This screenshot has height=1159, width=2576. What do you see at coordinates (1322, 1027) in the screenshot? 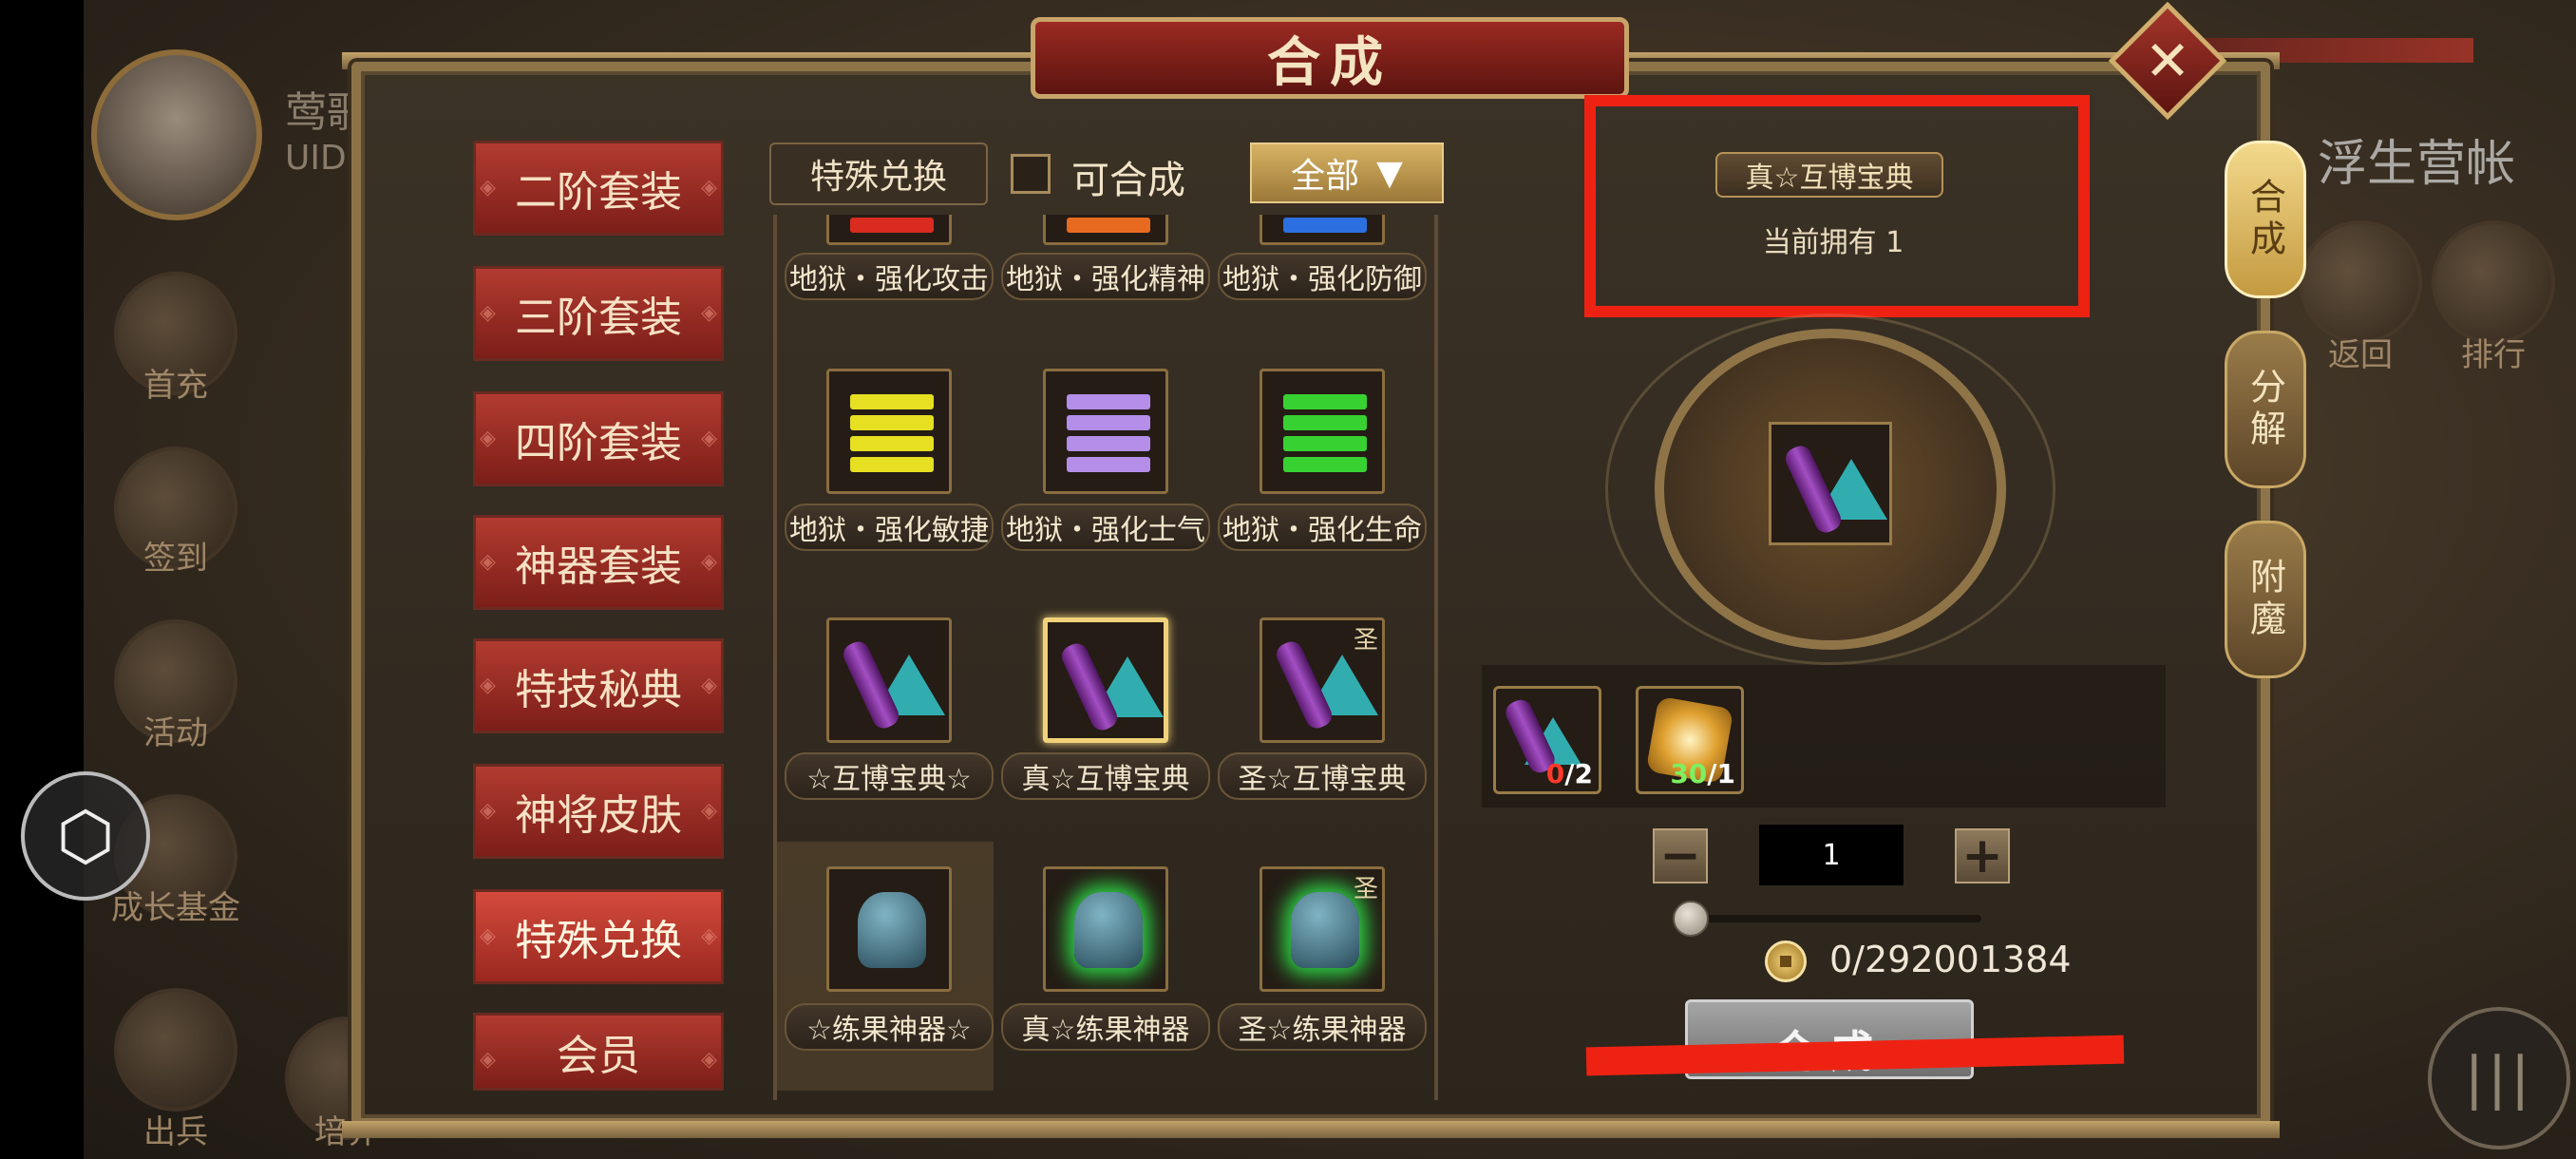
I see `item-name: 圣☆练果神器` at bounding box center [1322, 1027].